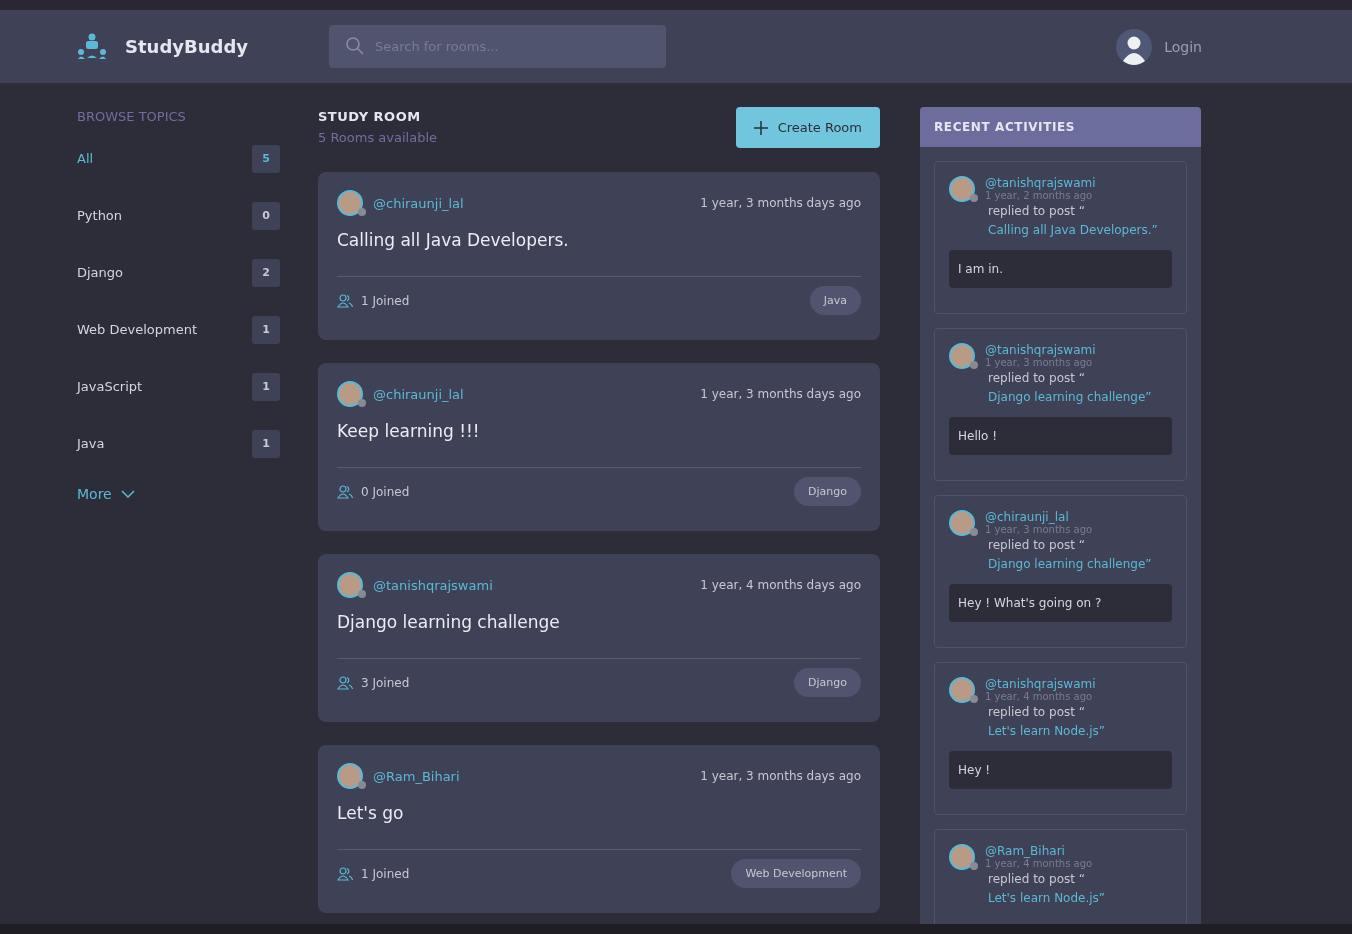 This screenshot has width=1352, height=934. Describe the element at coordinates (1134, 46) in the screenshot. I see `avatar-icon` at that location.